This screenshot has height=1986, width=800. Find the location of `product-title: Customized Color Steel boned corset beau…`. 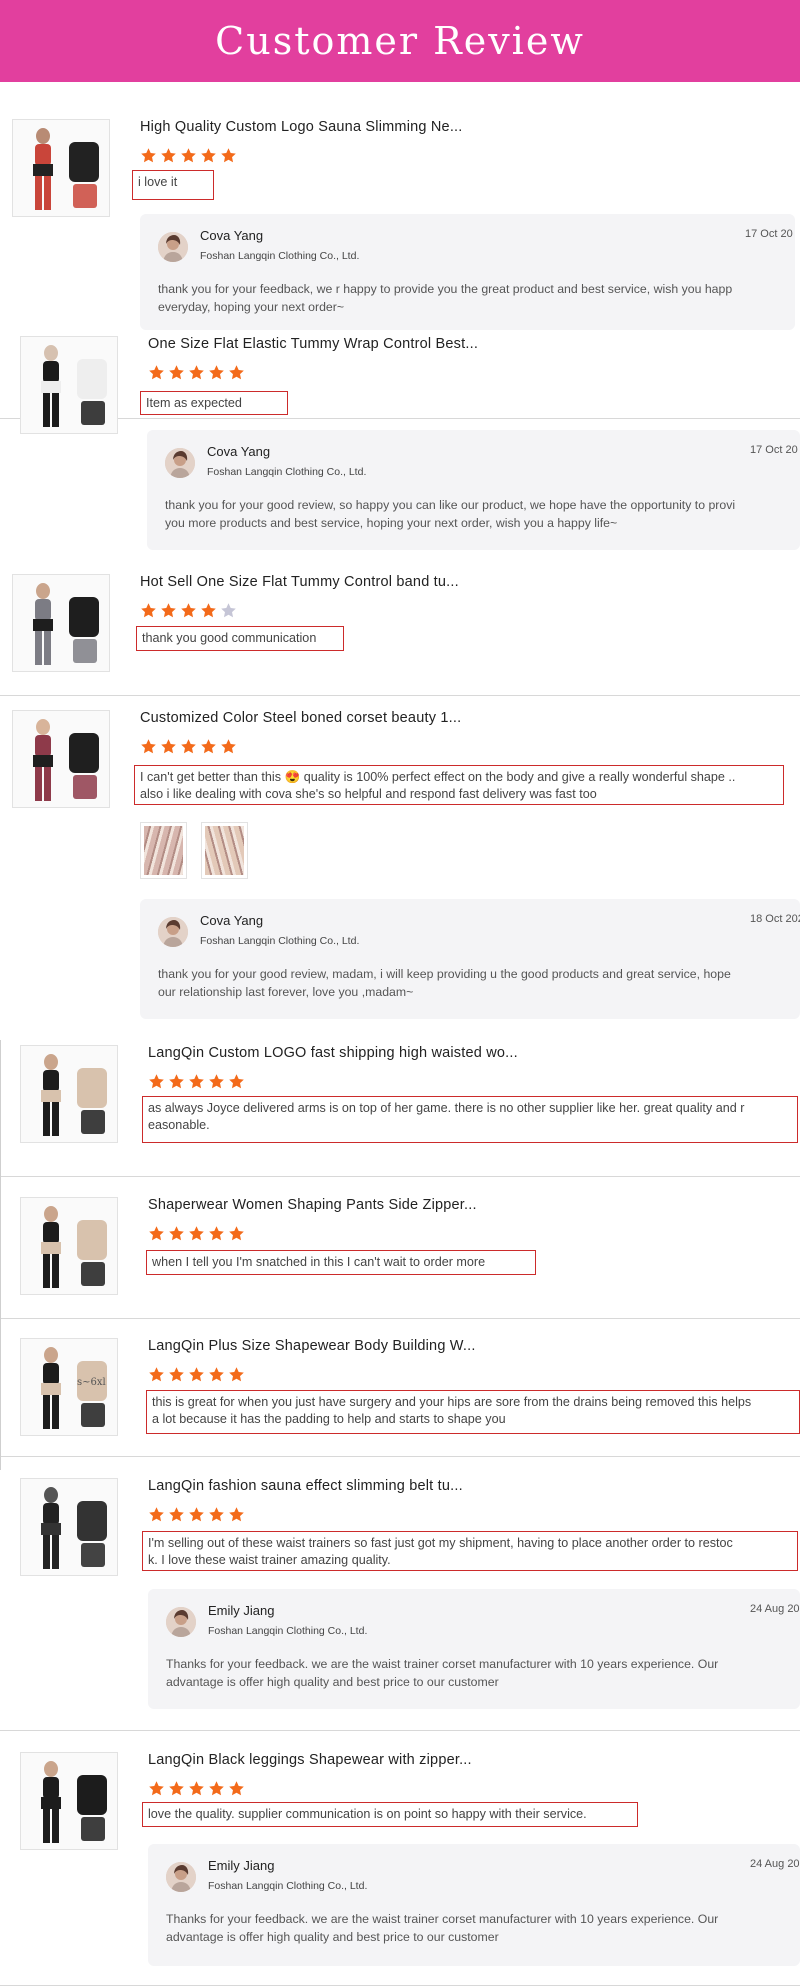

product-title: Customized Color Steel boned corset beau… is located at coordinates (414, 718).